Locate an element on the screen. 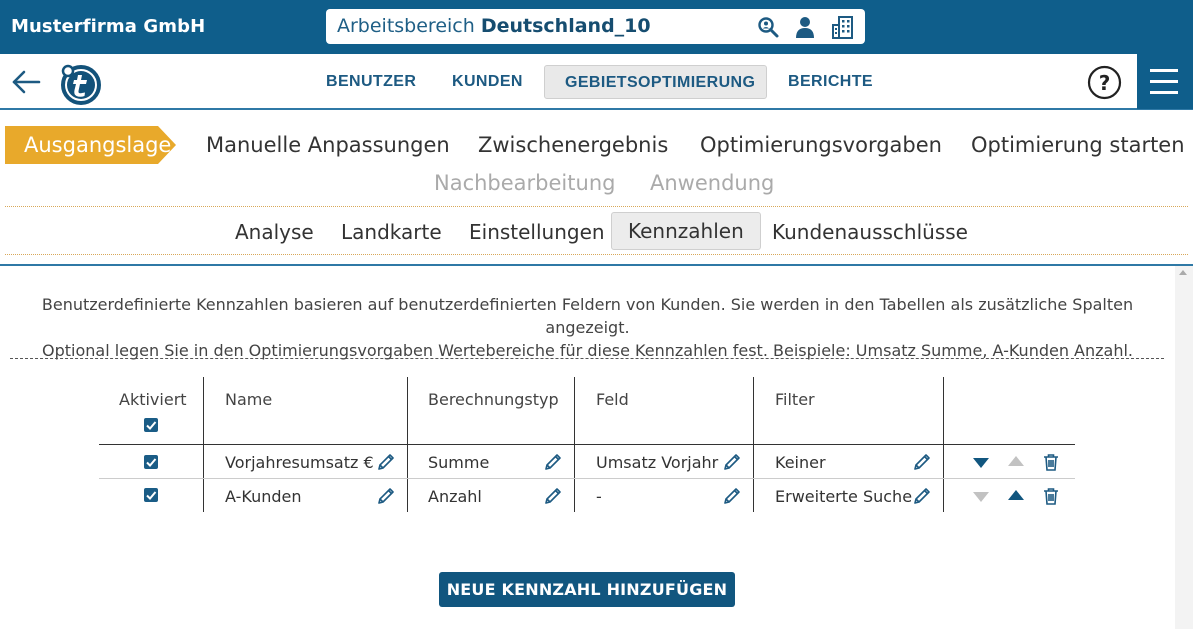 The width and height of the screenshot is (1193, 629). workspace-prefix: Arbeitsbereich is located at coordinates (406, 26).